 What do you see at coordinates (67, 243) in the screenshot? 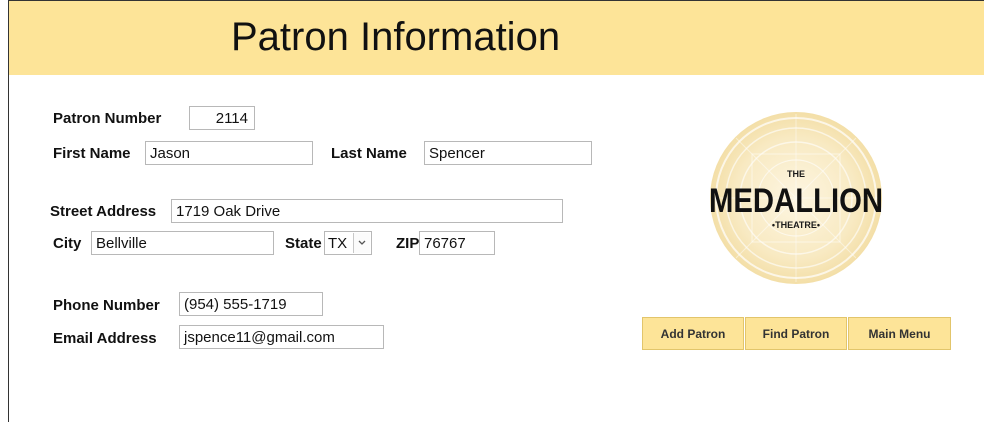
I see `city-label: City` at bounding box center [67, 243].